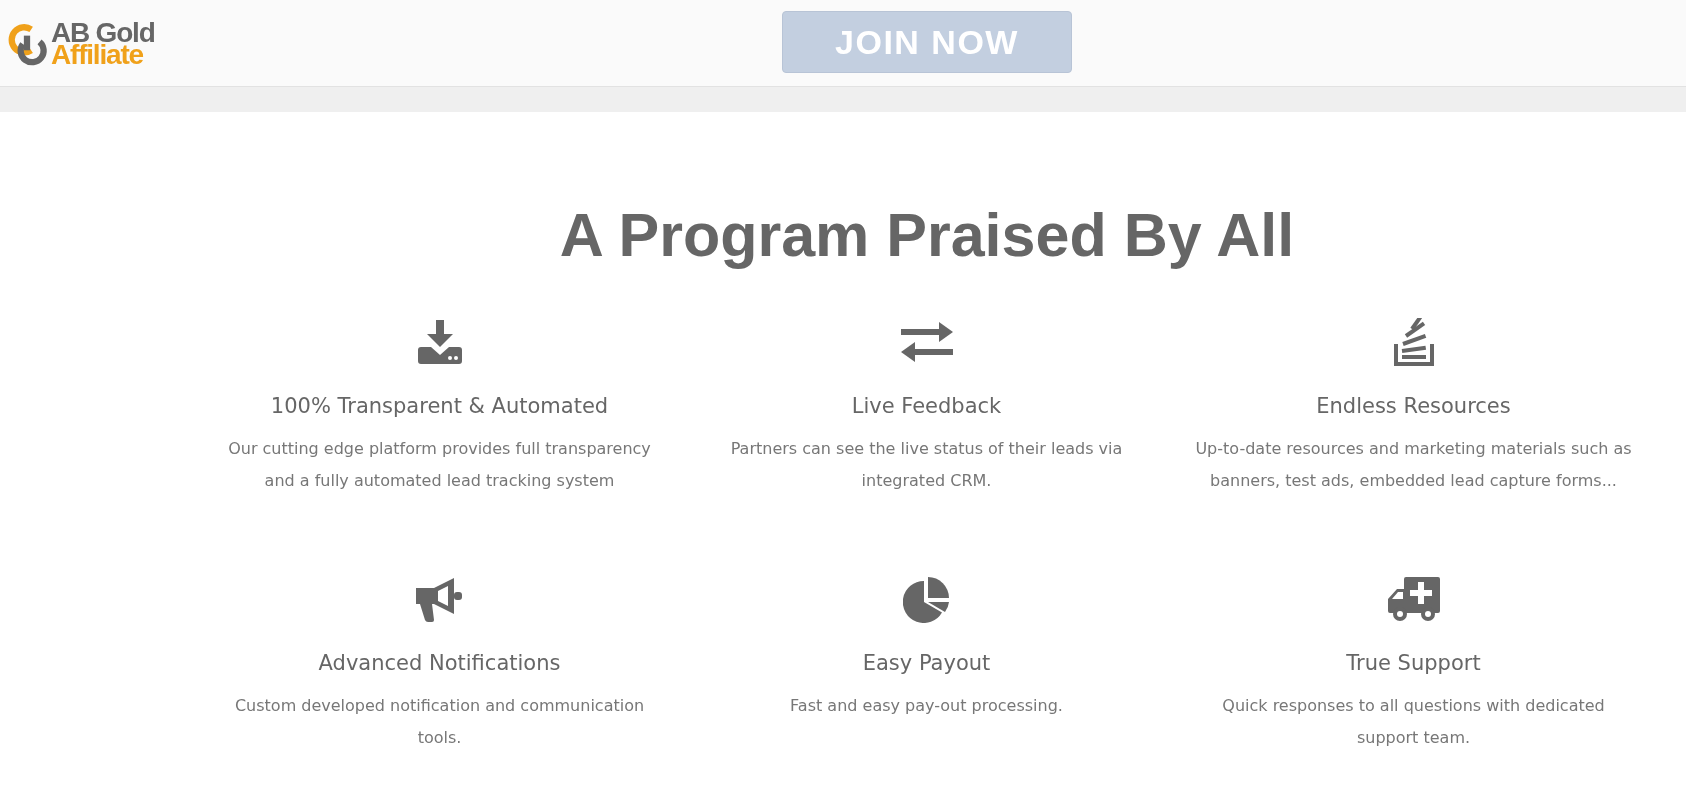  I want to click on feature-description: Partners can see the live status of their leads via integrated CRM., so click(926, 465).